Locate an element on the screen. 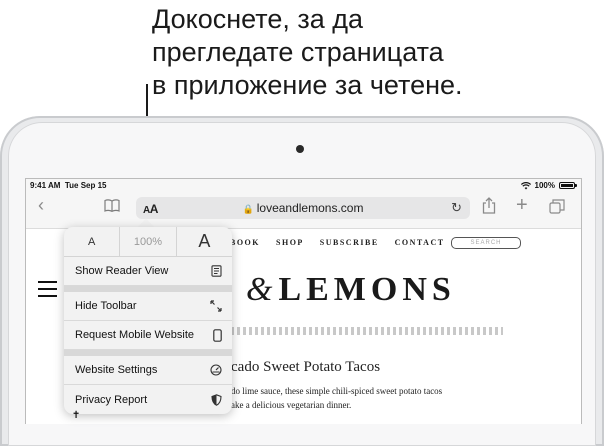  nav-subscribe: SUBSCRIBE is located at coordinates (349, 242).